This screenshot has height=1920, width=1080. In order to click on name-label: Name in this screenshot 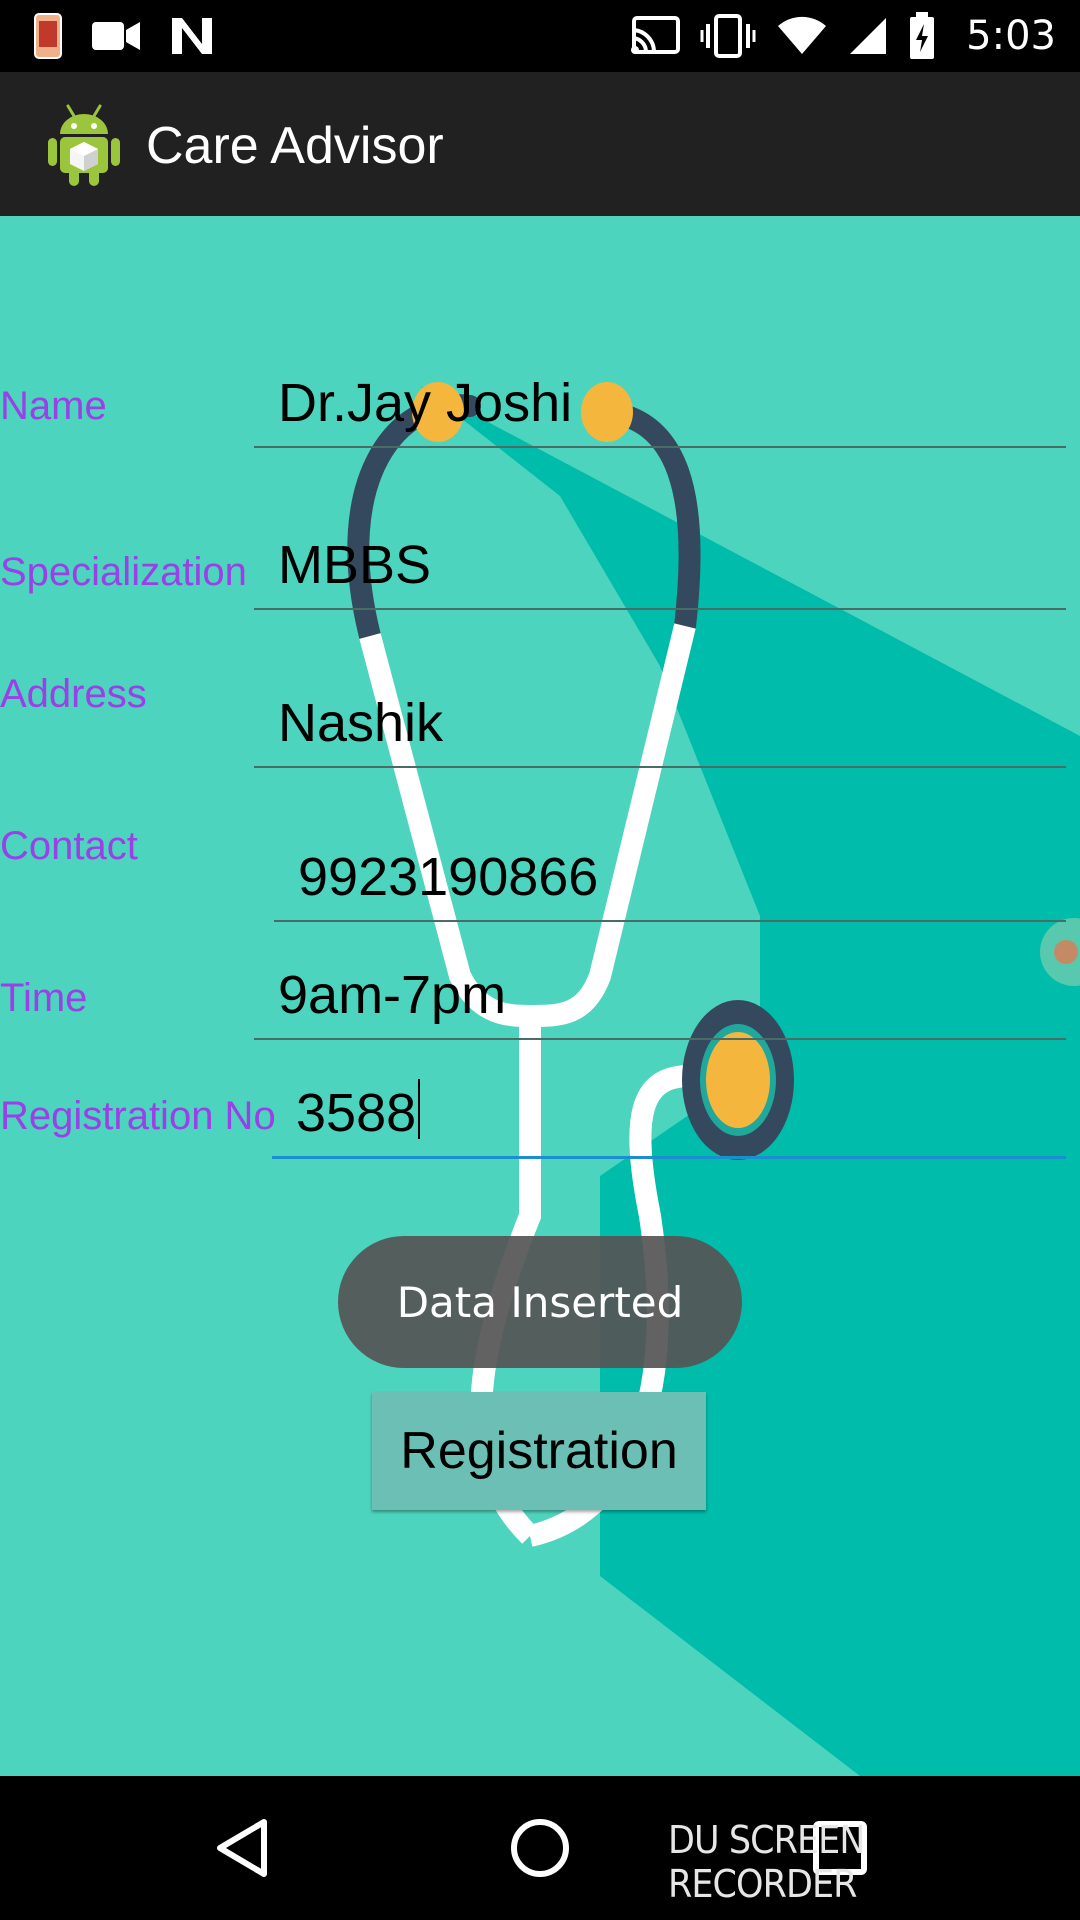, I will do `click(53, 406)`.